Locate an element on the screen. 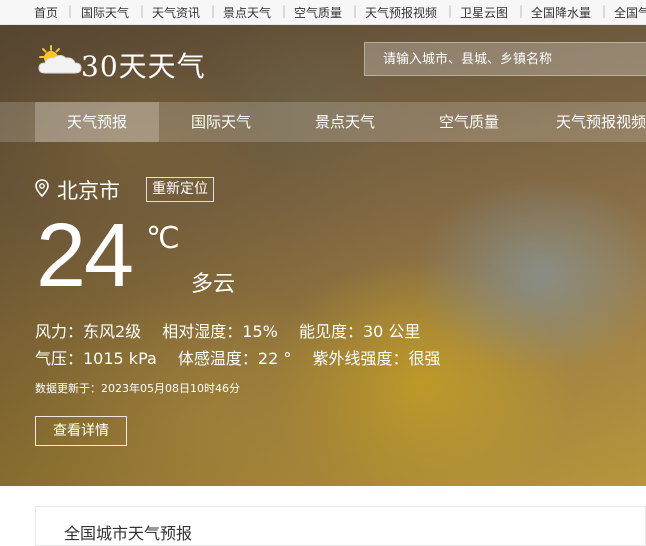  tab-forecast: 天气预报 is located at coordinates (97, 122).